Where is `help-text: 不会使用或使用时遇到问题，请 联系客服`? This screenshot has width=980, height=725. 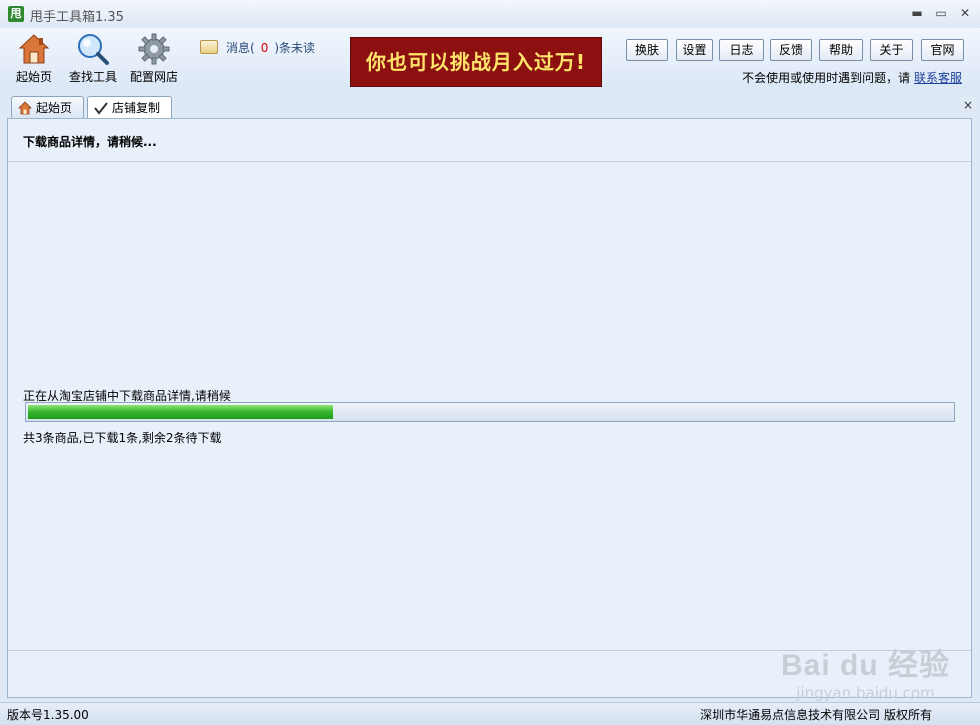
help-text: 不会使用或使用时遇到问题，请 联系客服 is located at coordinates (852, 77).